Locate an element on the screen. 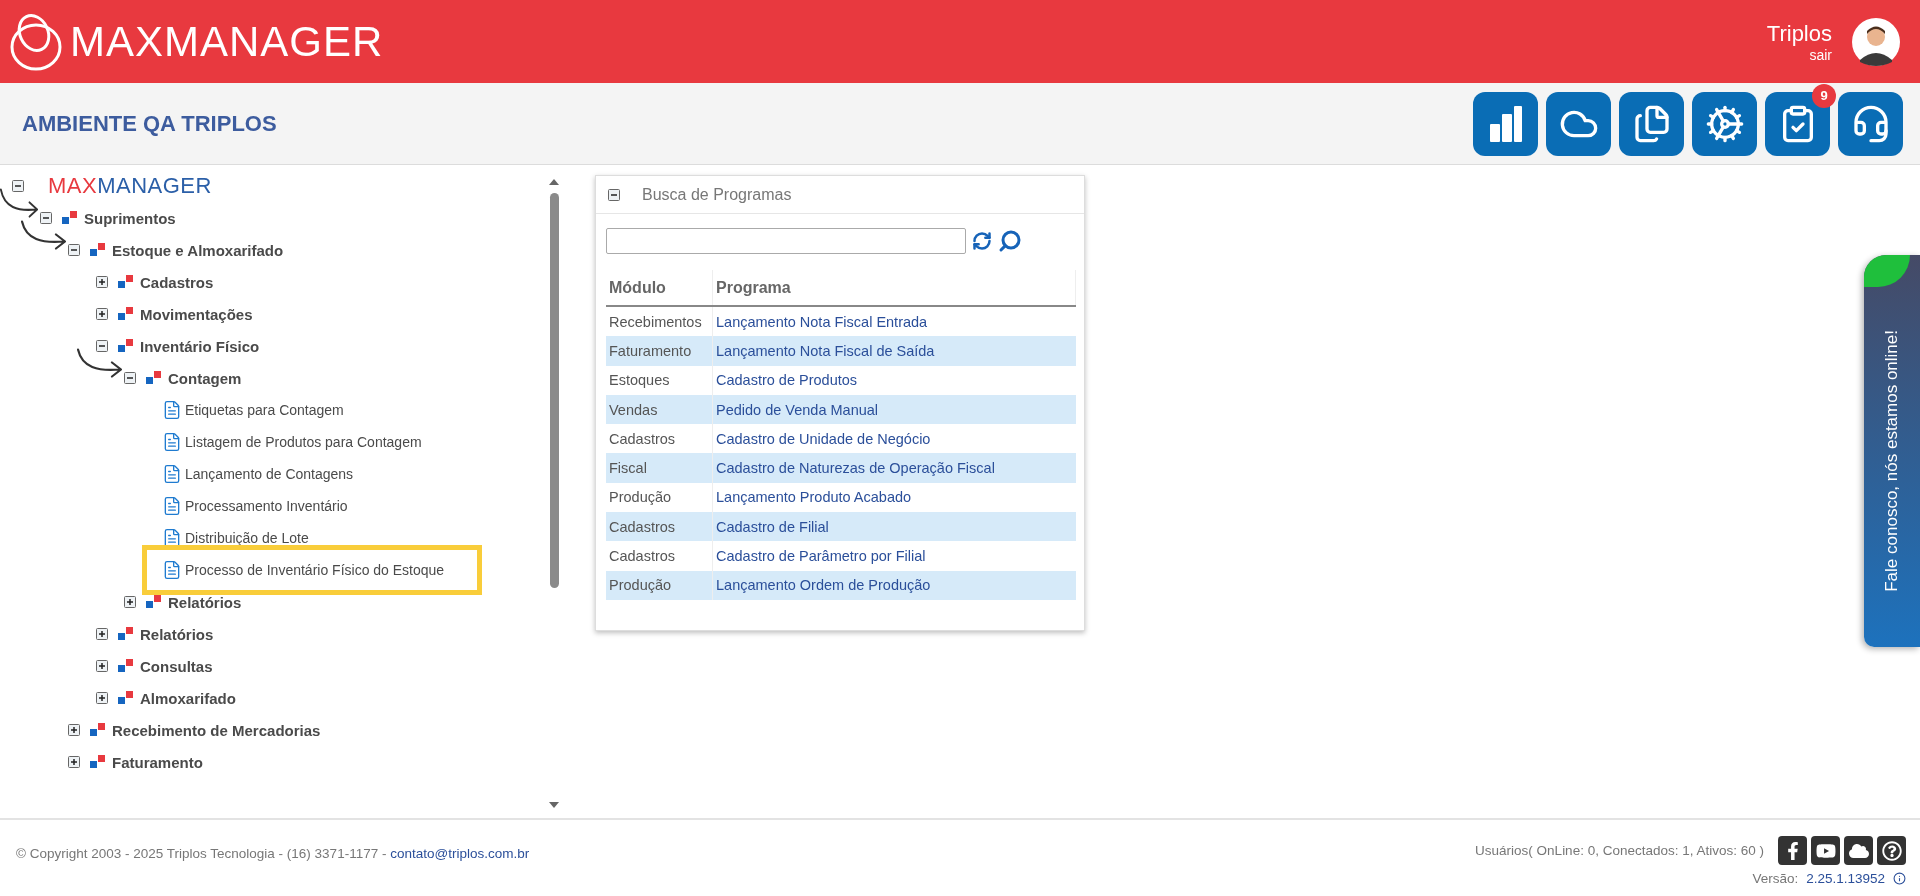 The height and width of the screenshot is (896, 1920). email-link: contato@triplos.com.br is located at coordinates (460, 853).